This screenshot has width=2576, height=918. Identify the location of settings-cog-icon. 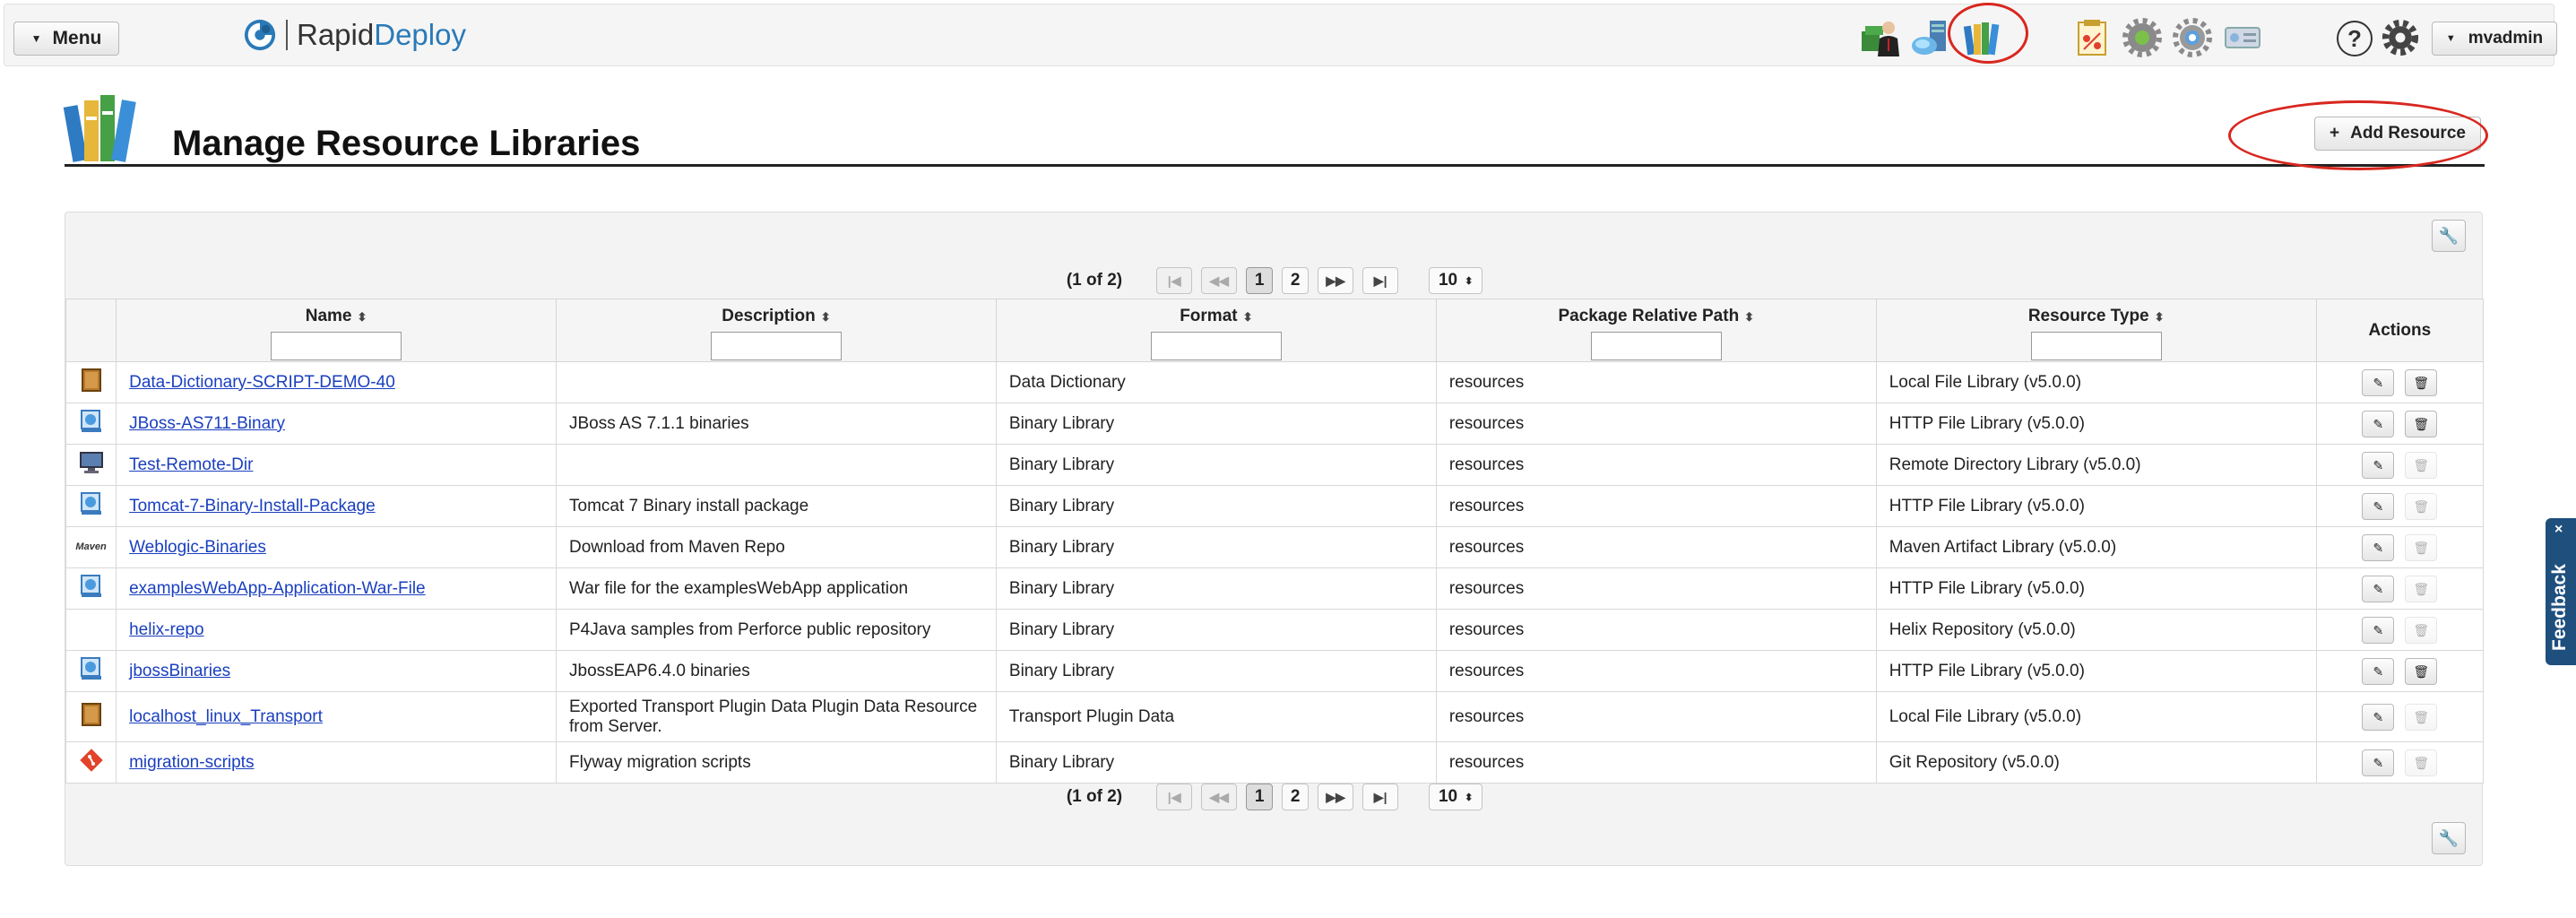
(2192, 37).